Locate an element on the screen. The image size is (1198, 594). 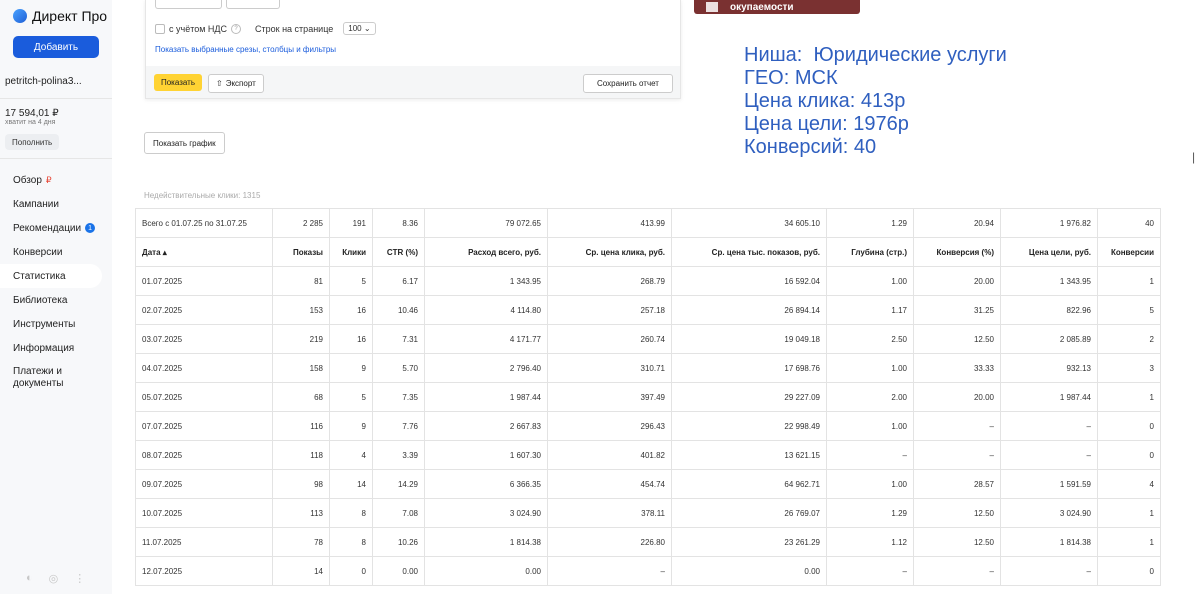
sidebar-item-information: Информация is located at coordinates (56, 348).